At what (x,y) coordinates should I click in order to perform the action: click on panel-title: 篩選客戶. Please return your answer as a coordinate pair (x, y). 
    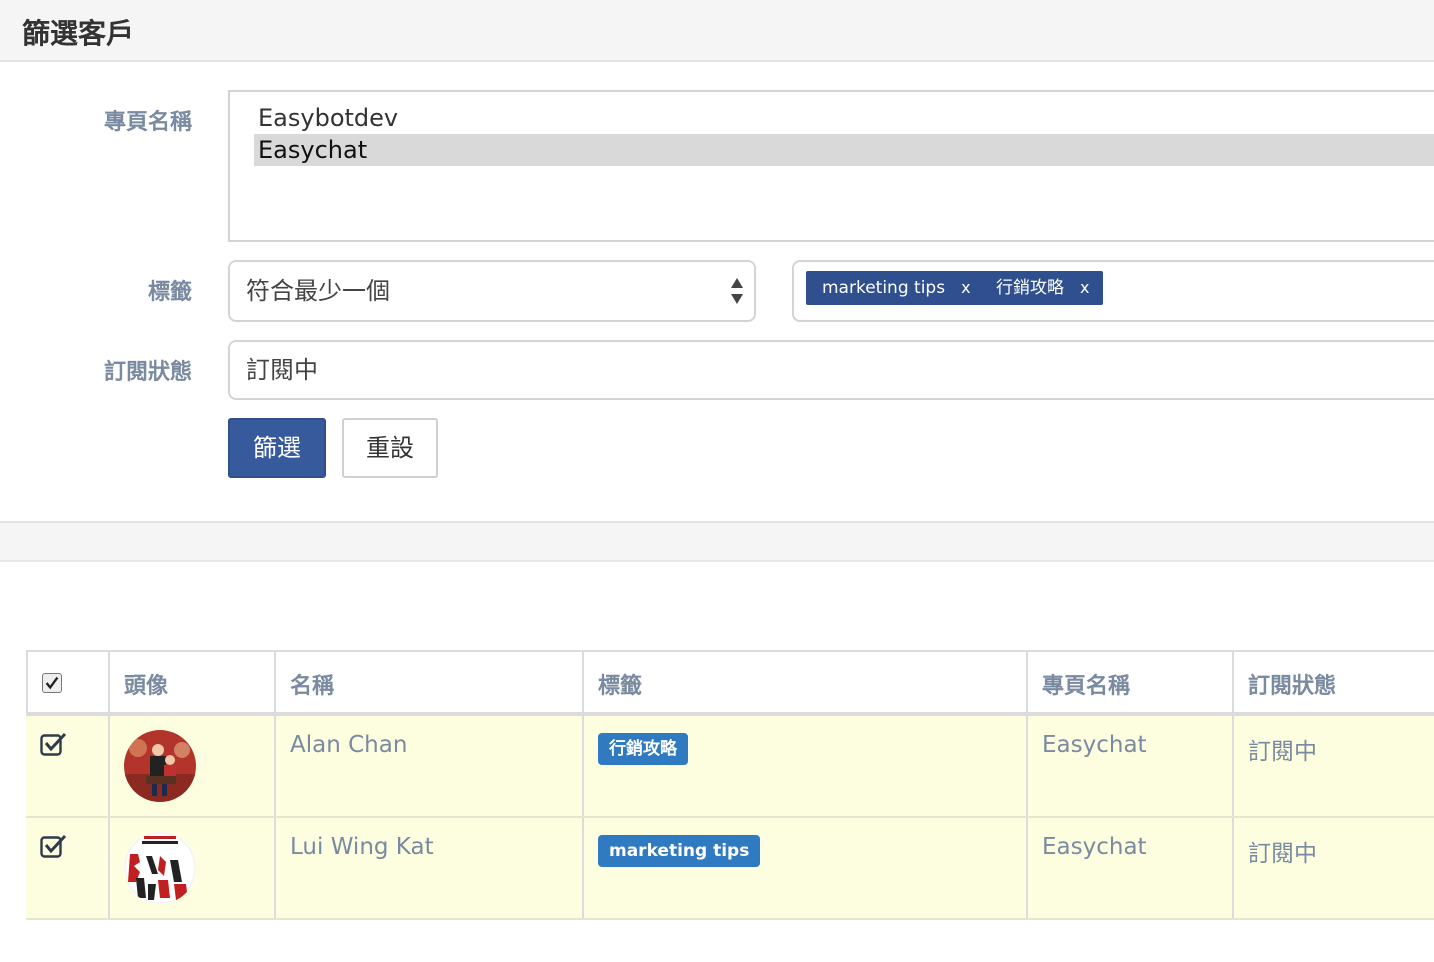
    Looking at the image, I should click on (78, 33).